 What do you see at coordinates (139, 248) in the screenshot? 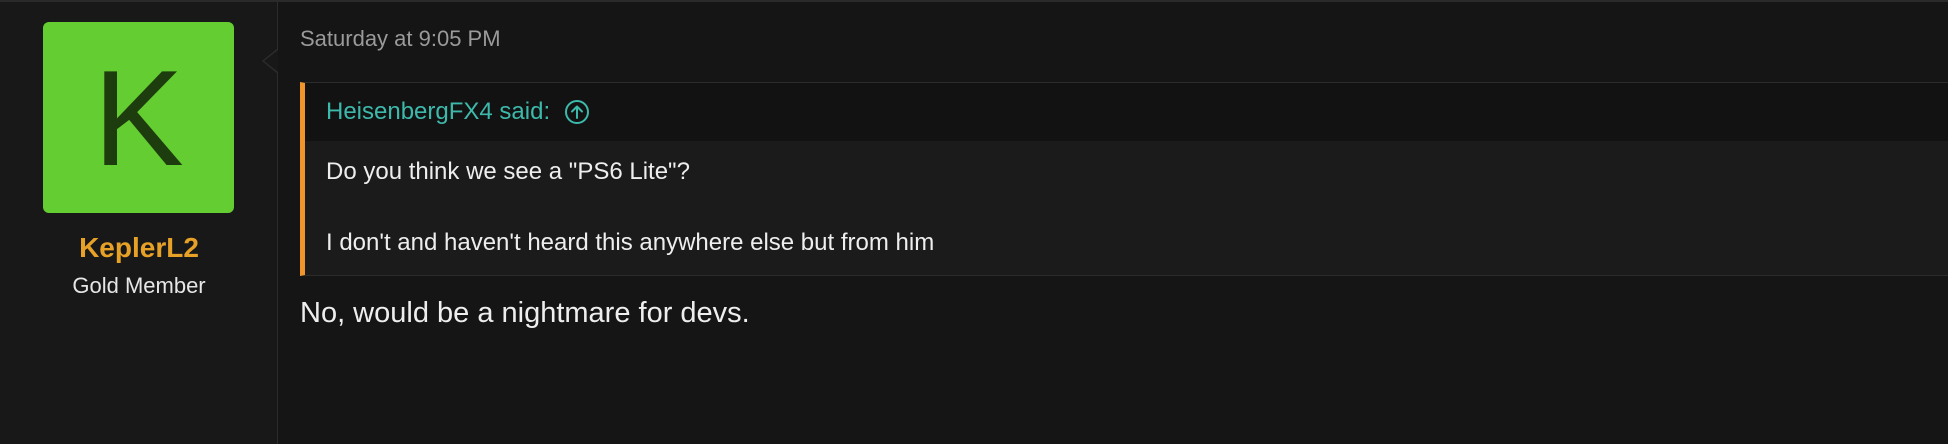
I see `username-link: KeplerL2` at bounding box center [139, 248].